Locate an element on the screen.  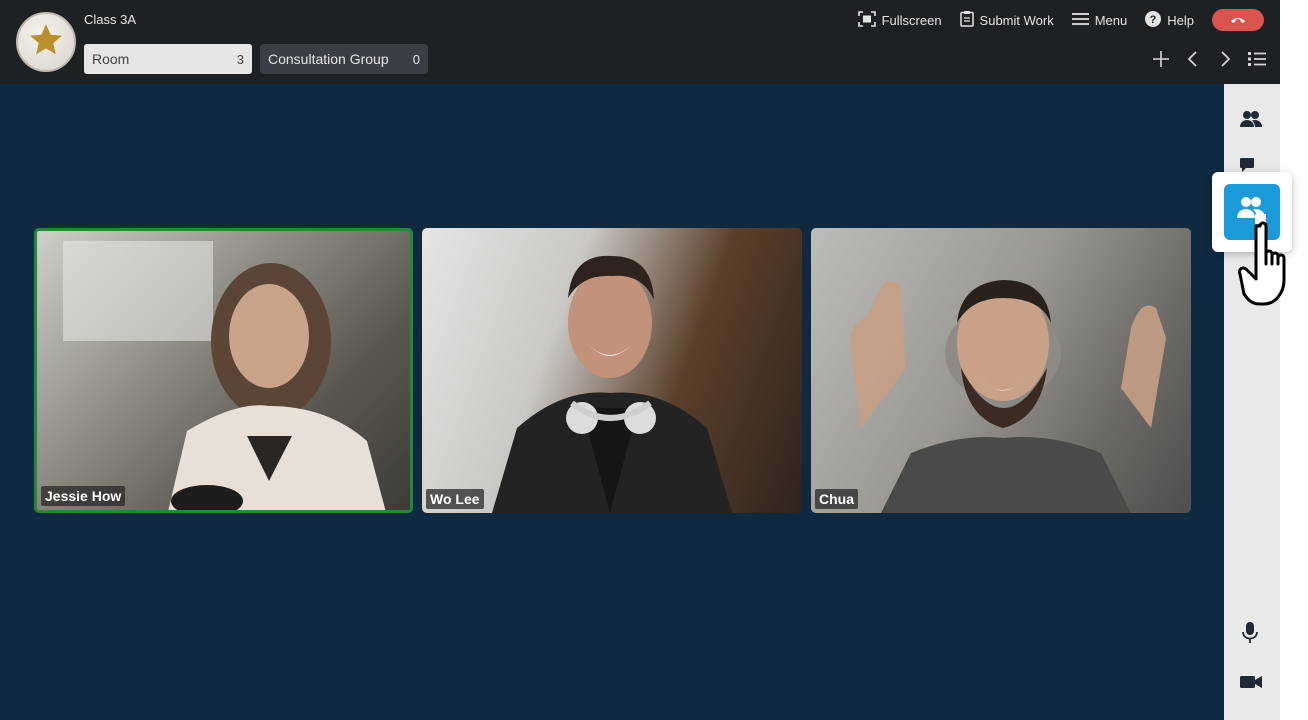
hang-up-icon is located at coordinates (1238, 20).